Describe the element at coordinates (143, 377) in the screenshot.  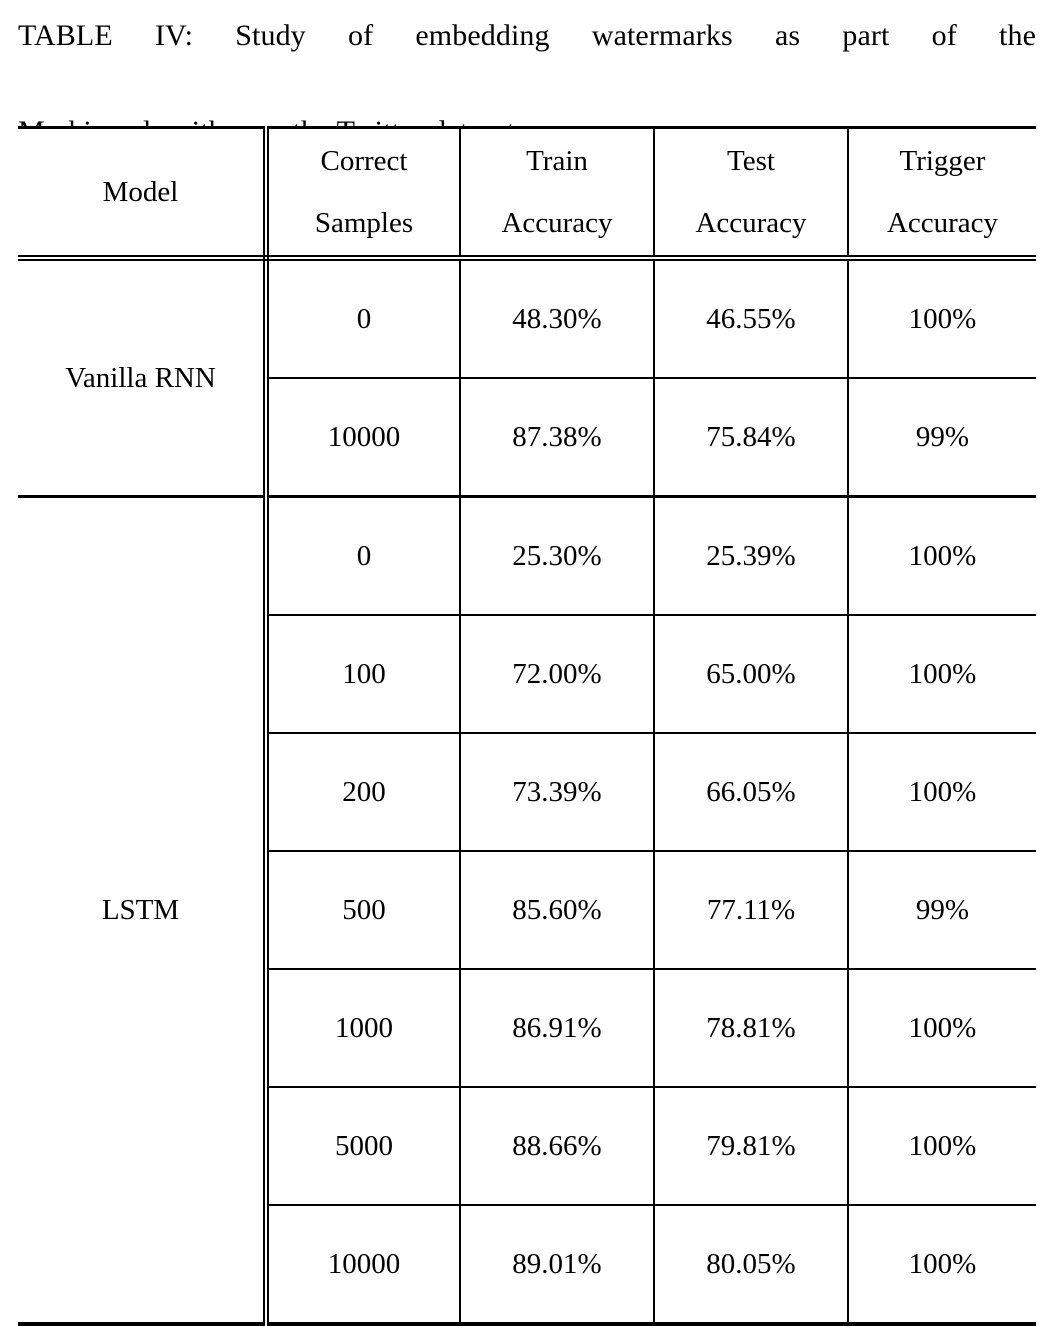
I see `row-group-label-vanilla-rnn: Vanilla RNN` at that location.